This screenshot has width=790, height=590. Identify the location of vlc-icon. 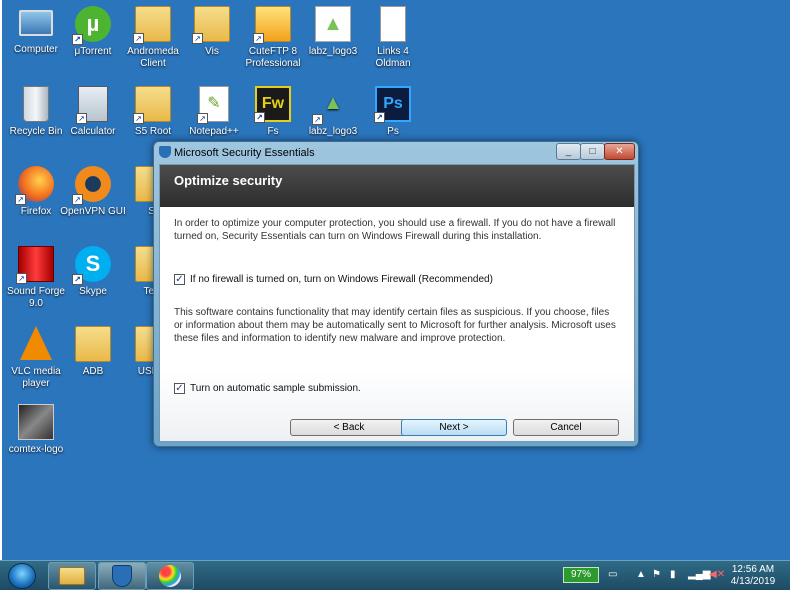
(36, 343).